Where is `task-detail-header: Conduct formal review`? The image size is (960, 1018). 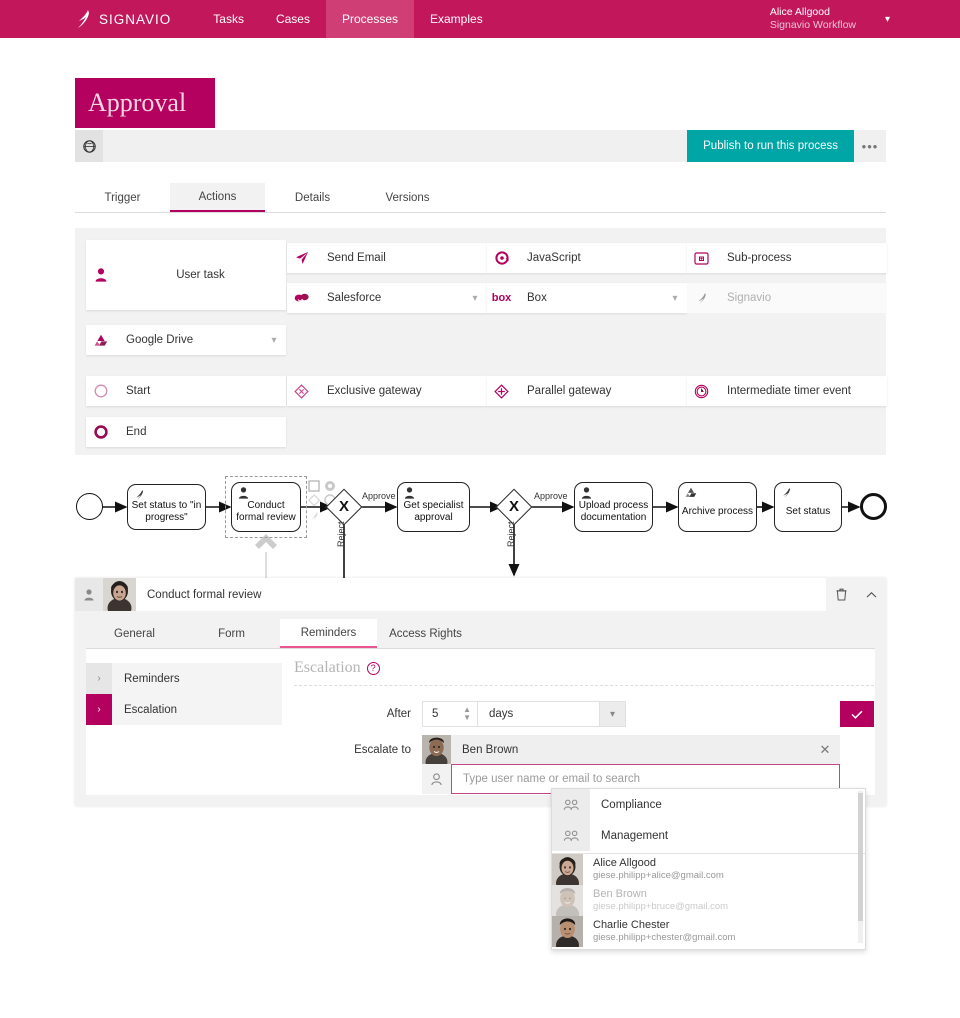
task-detail-header: Conduct formal review is located at coordinates (480, 594).